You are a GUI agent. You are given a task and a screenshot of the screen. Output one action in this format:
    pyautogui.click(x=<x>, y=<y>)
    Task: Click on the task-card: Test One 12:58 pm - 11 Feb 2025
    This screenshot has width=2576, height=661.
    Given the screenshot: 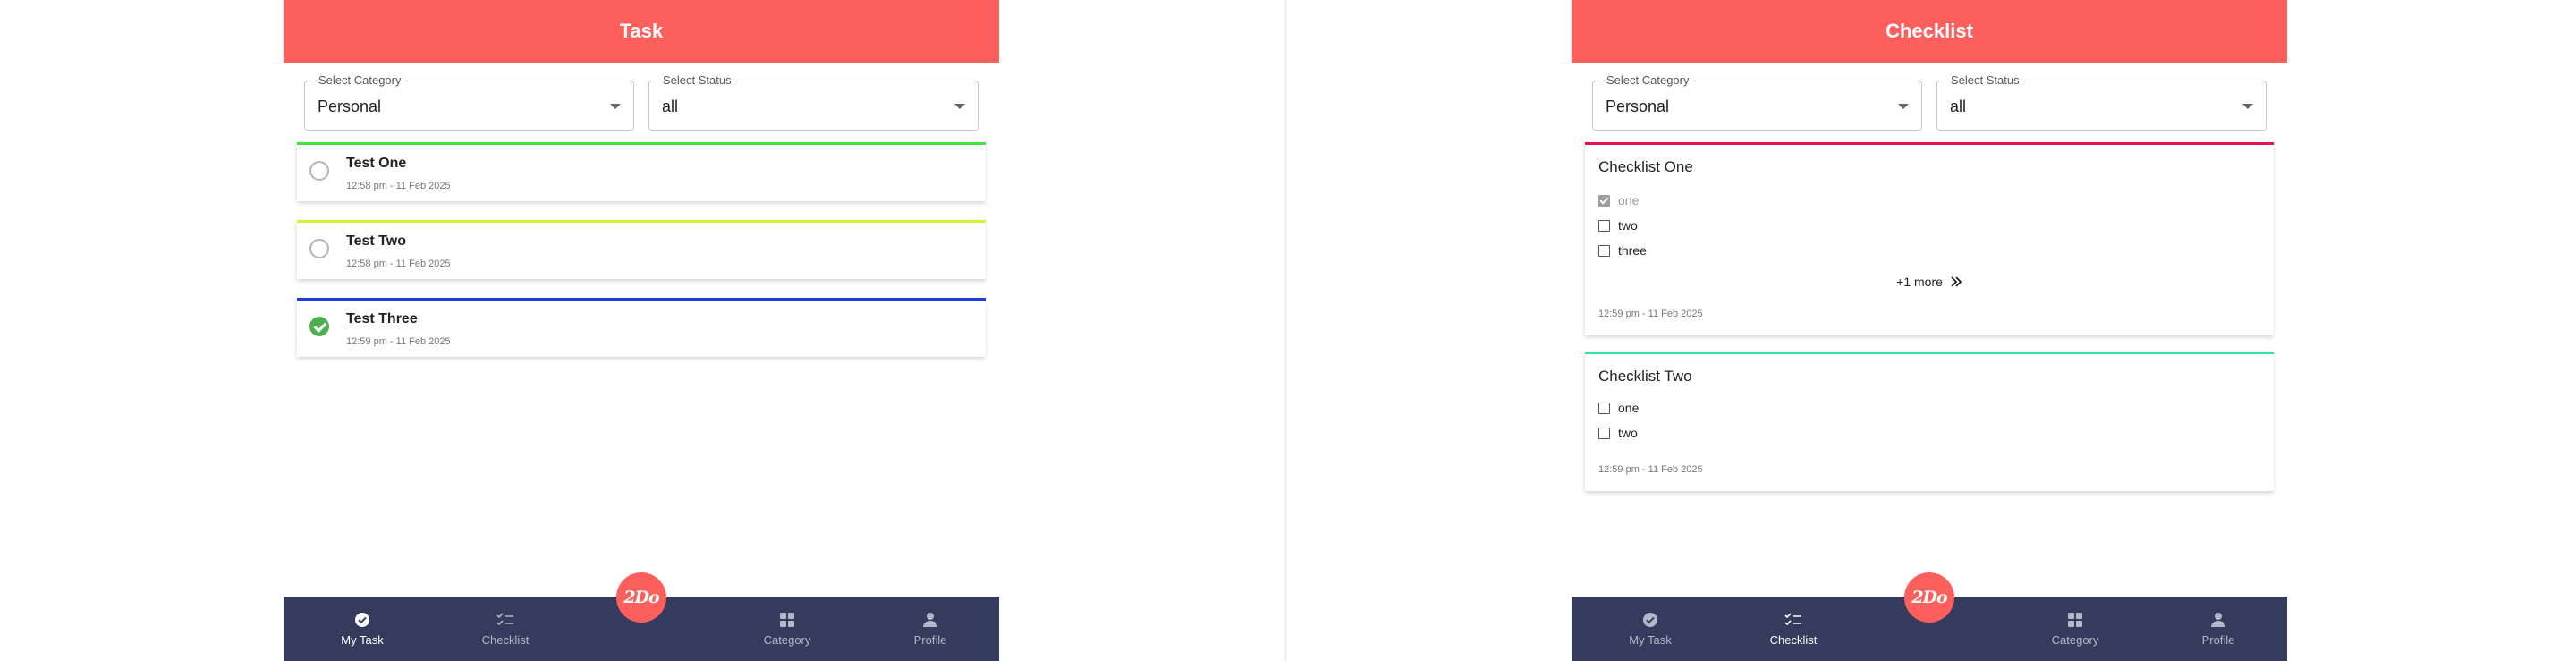 What is the action you would take?
    pyautogui.click(x=641, y=171)
    